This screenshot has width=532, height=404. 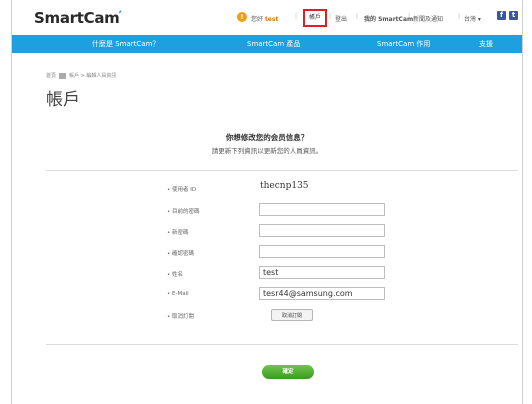 I want to click on greeting: 您好 test, so click(x=264, y=18).